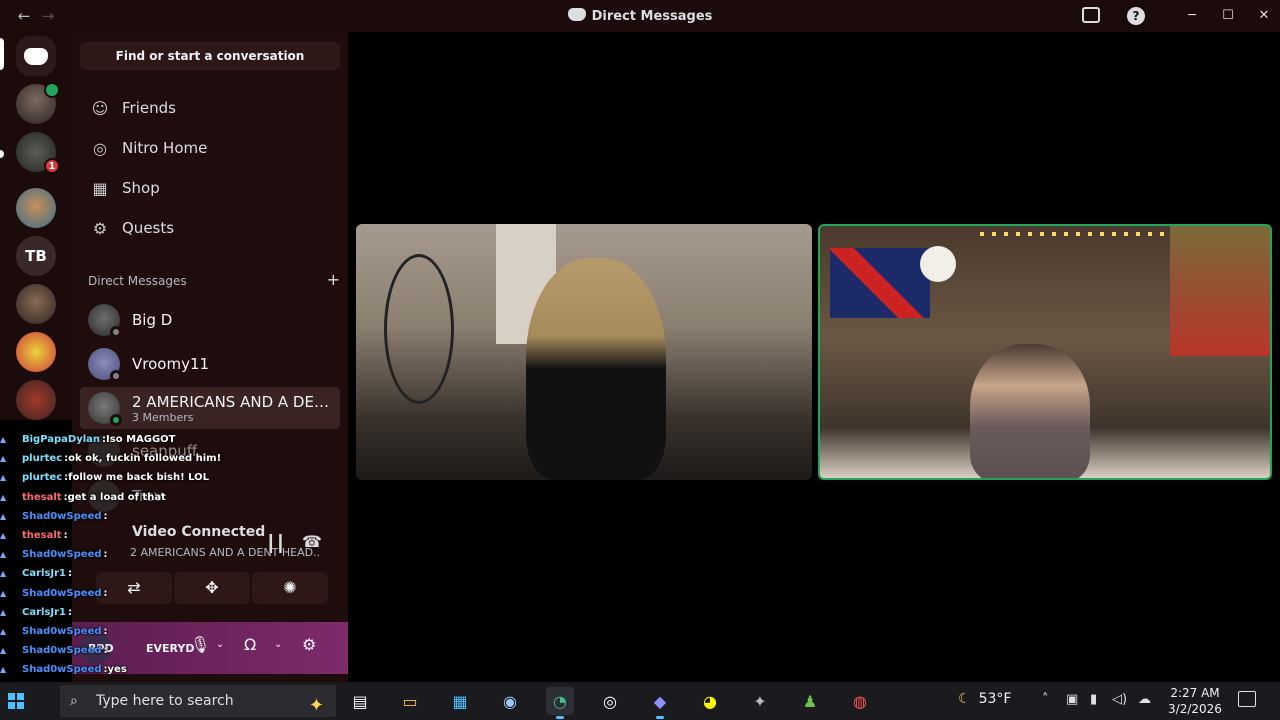 This screenshot has height=720, width=1280. I want to click on chat-text: get a load of that, so click(116, 497).